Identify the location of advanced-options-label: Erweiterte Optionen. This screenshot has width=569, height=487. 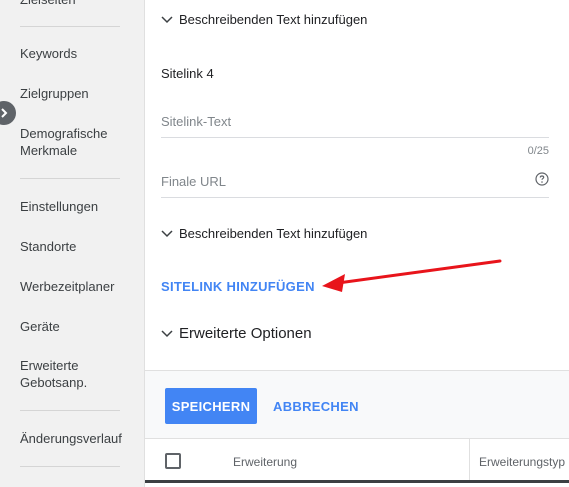
(245, 333).